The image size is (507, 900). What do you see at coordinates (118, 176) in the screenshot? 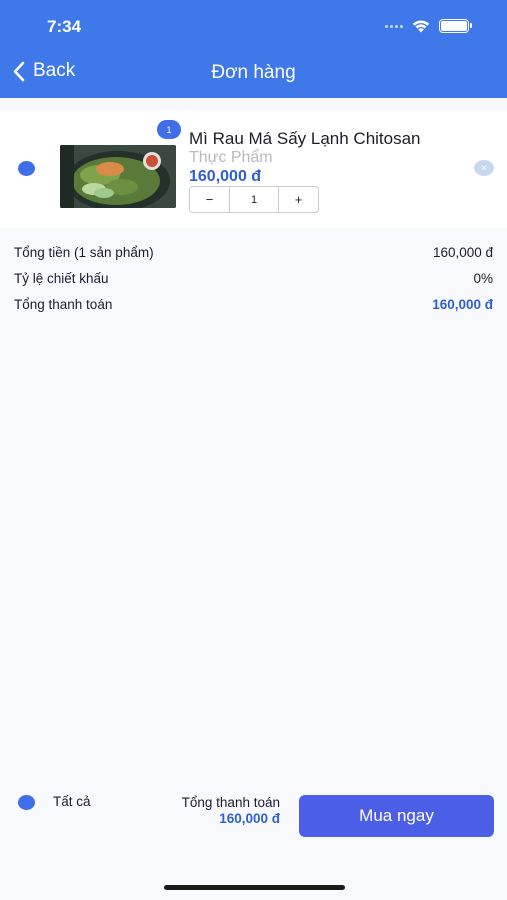
I see `product-image` at bounding box center [118, 176].